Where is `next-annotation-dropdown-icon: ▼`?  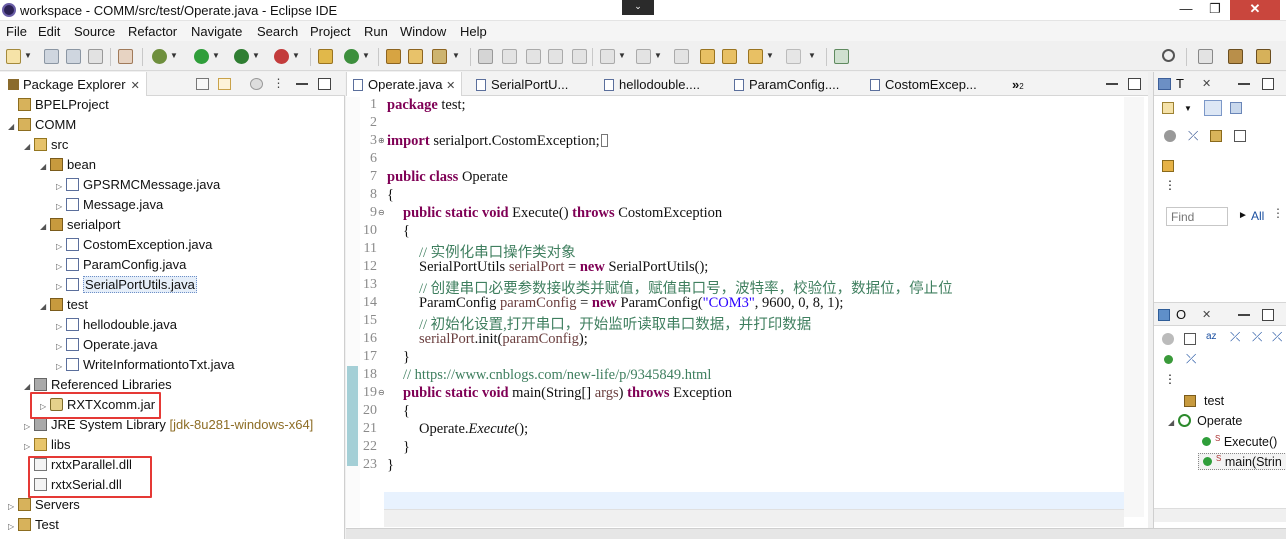
next-annotation-dropdown-icon: ▼ is located at coordinates (622, 55).